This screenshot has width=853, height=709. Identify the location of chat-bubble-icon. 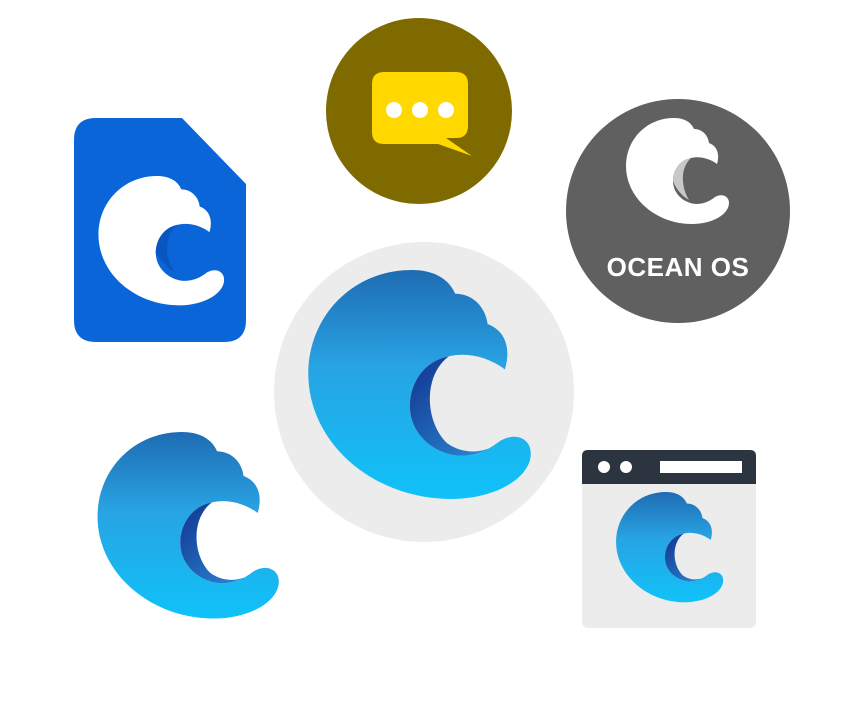
(419, 111).